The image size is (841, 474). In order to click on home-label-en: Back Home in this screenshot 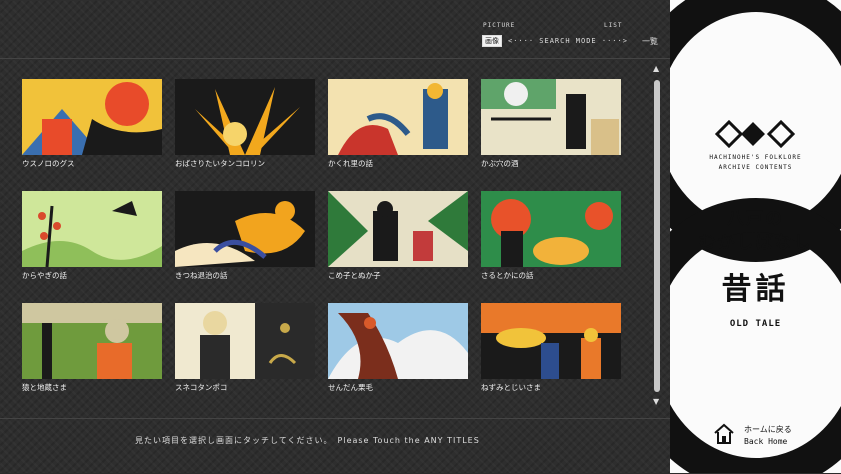, I will do `click(766, 441)`.